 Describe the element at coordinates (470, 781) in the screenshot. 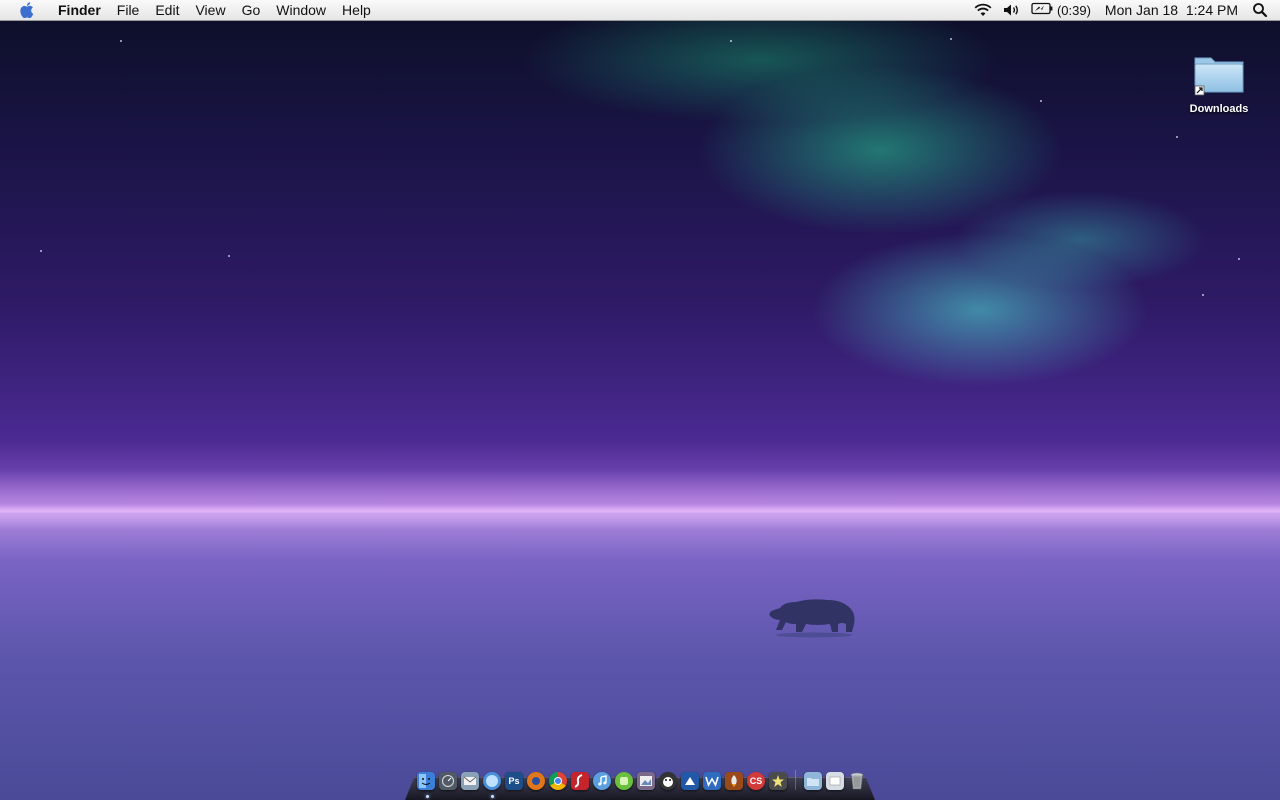

I see `mail-icon` at that location.